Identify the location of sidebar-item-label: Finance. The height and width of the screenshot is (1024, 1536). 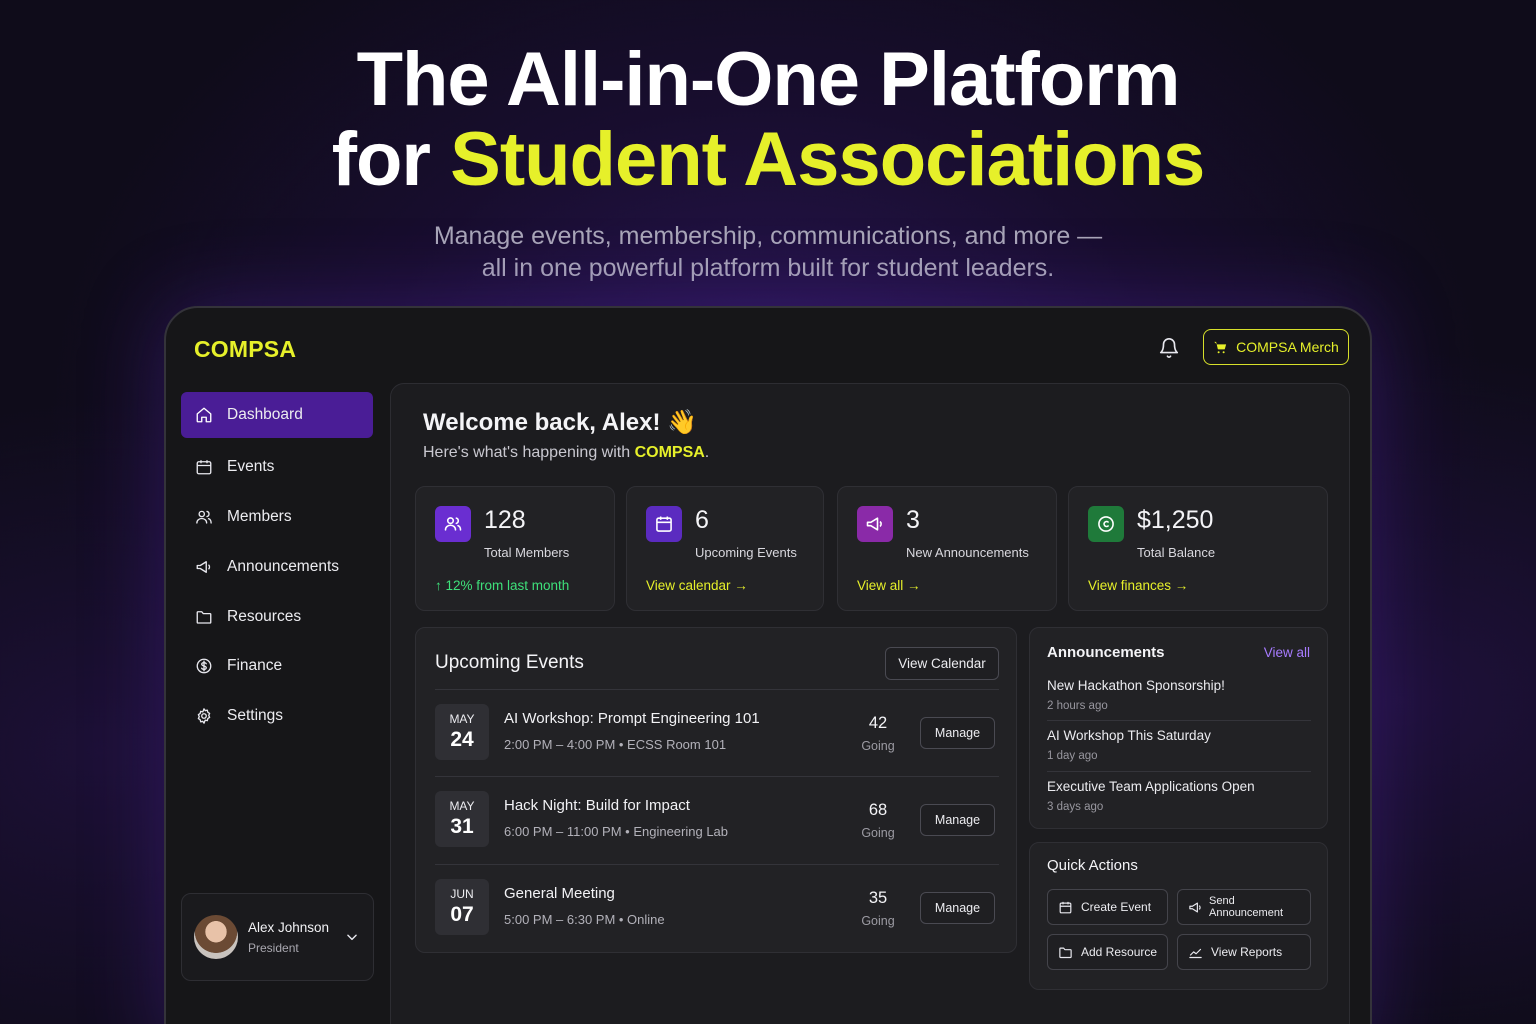
(255, 665).